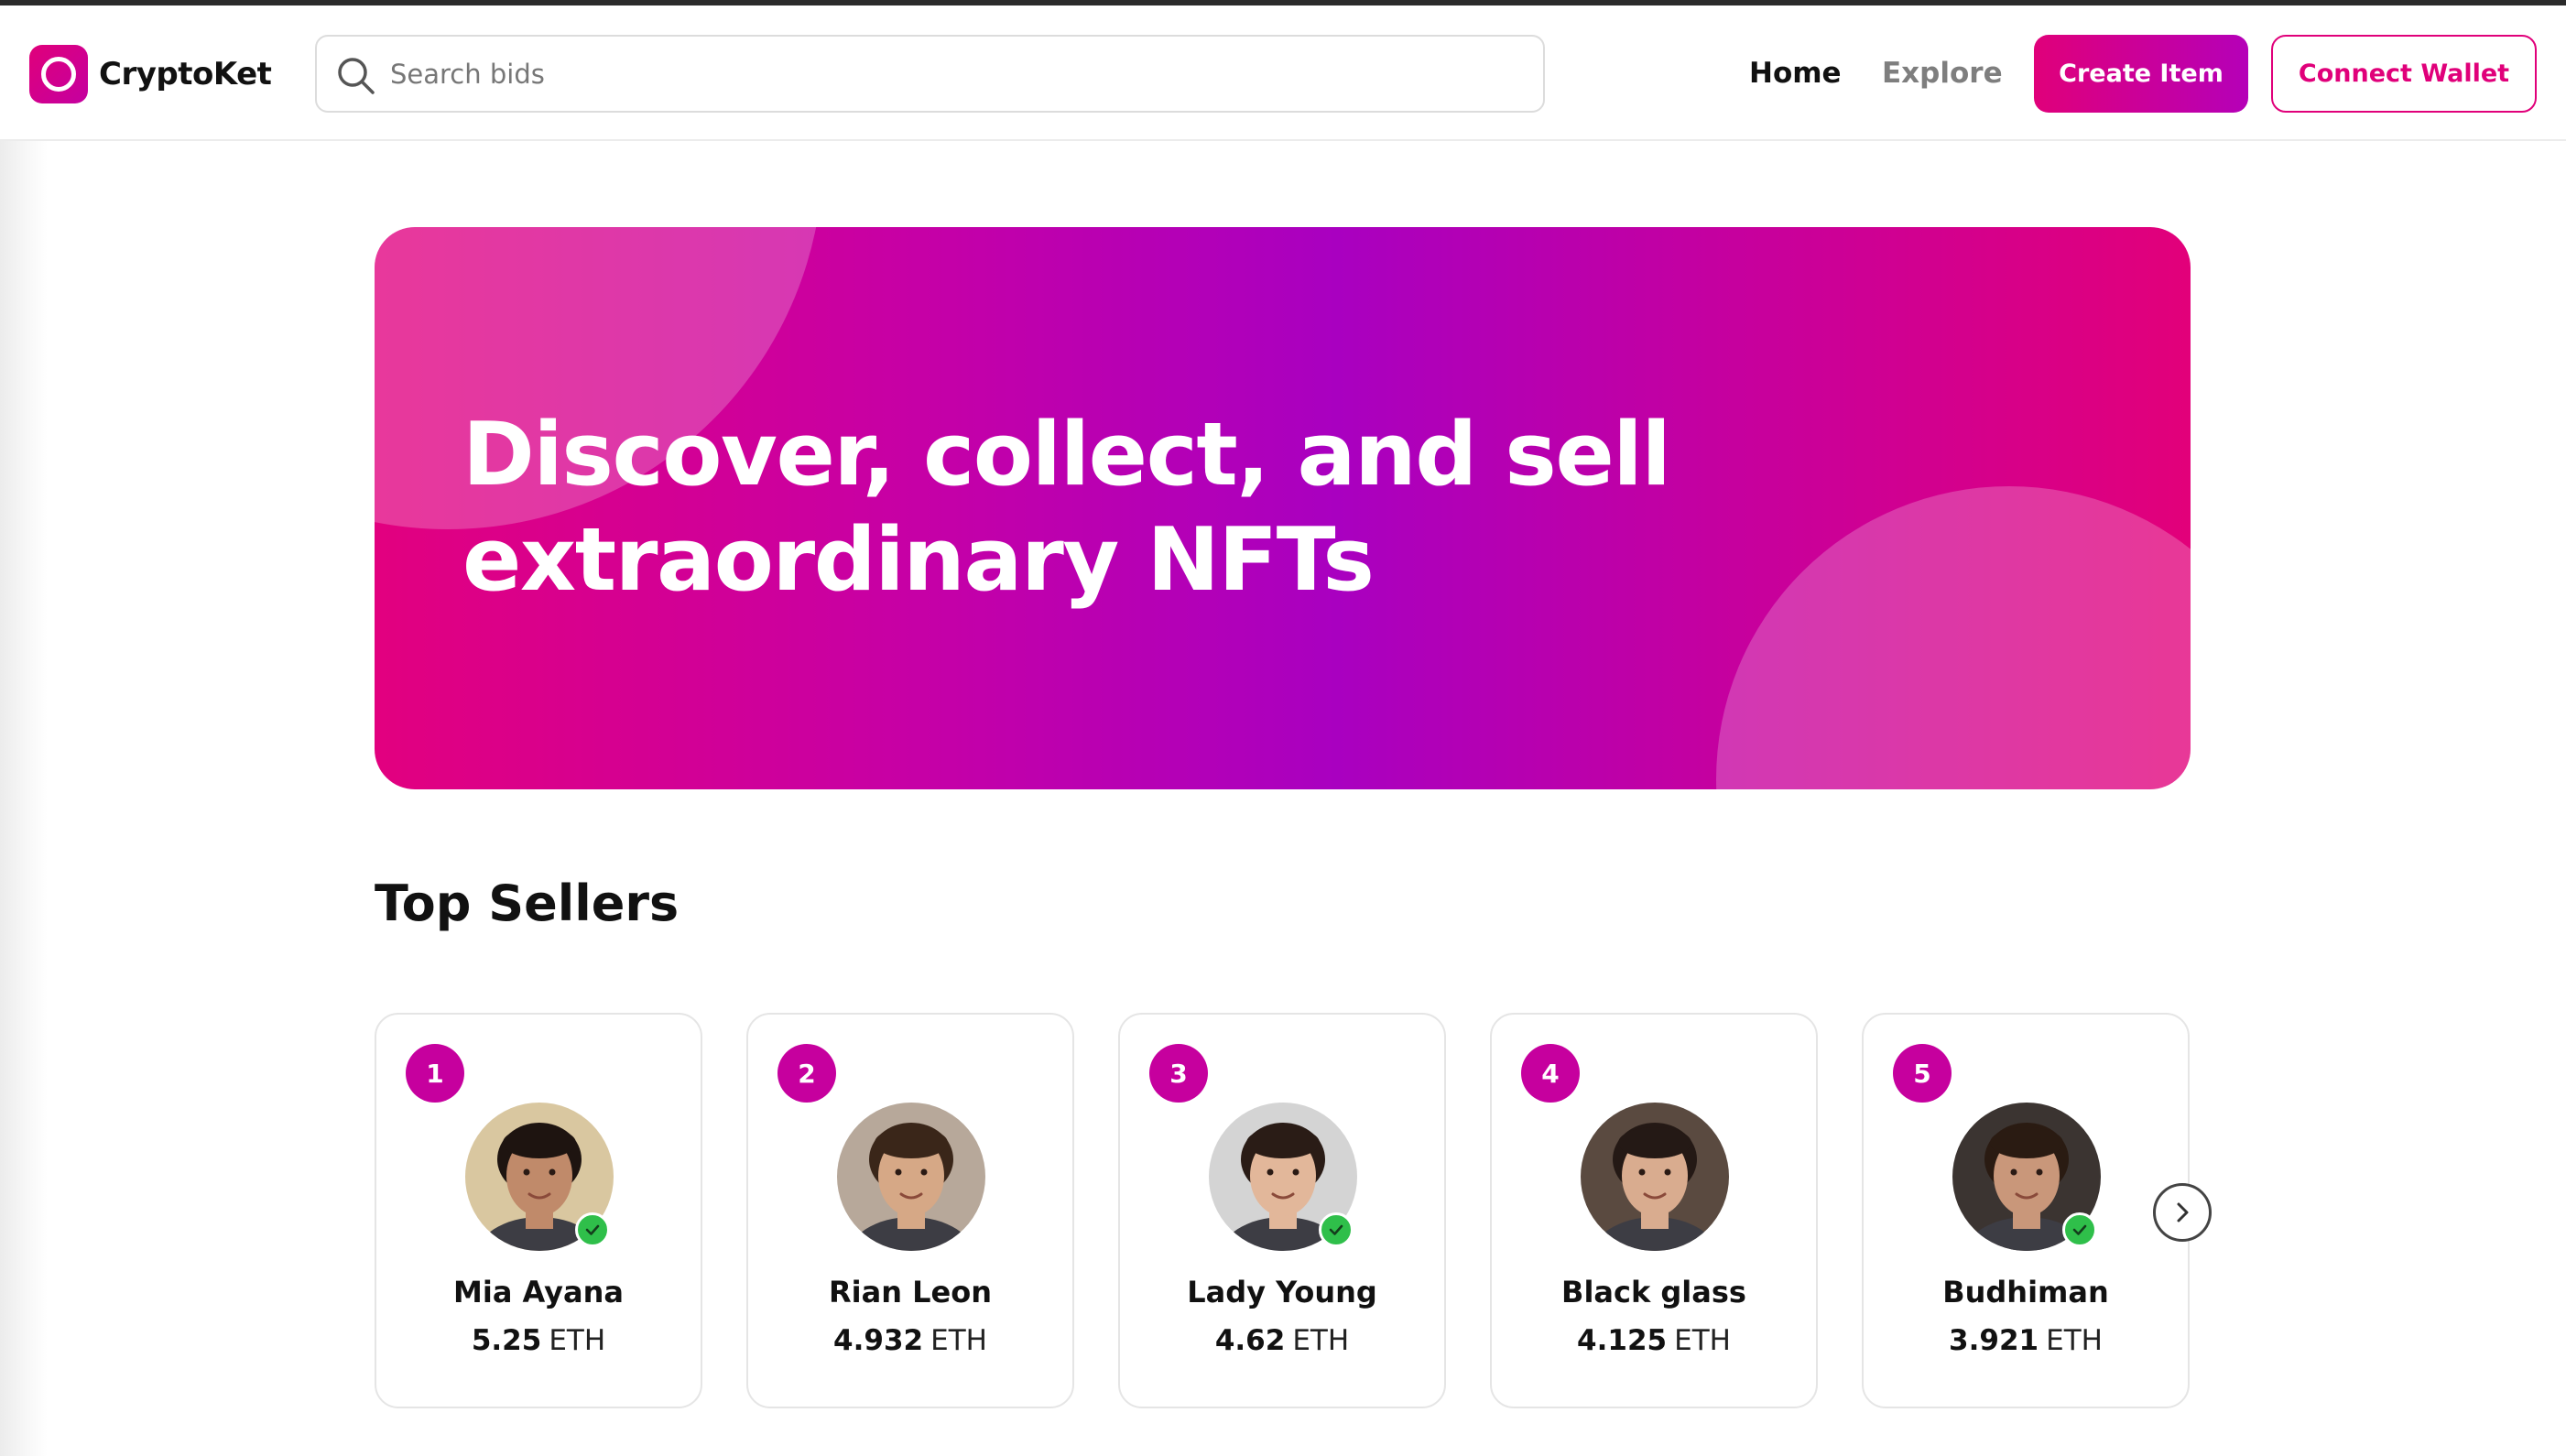 This screenshot has height=1456, width=2566. I want to click on seller-card: 1 Mia Ayana 5.25 ETH, so click(538, 1210).